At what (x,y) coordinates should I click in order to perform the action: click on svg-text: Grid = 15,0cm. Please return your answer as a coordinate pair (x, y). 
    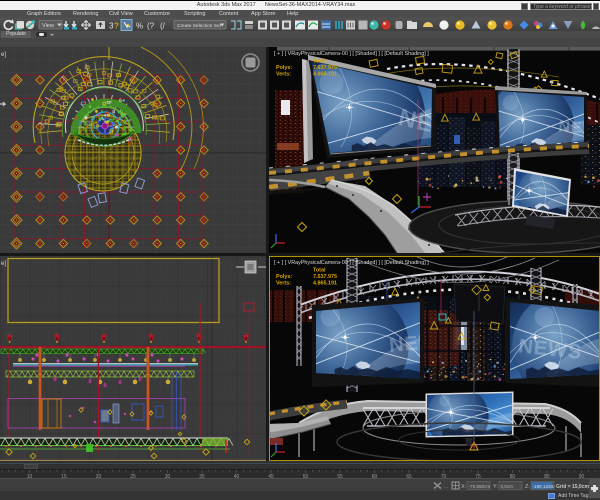
    Looking at the image, I should click on (572, 487).